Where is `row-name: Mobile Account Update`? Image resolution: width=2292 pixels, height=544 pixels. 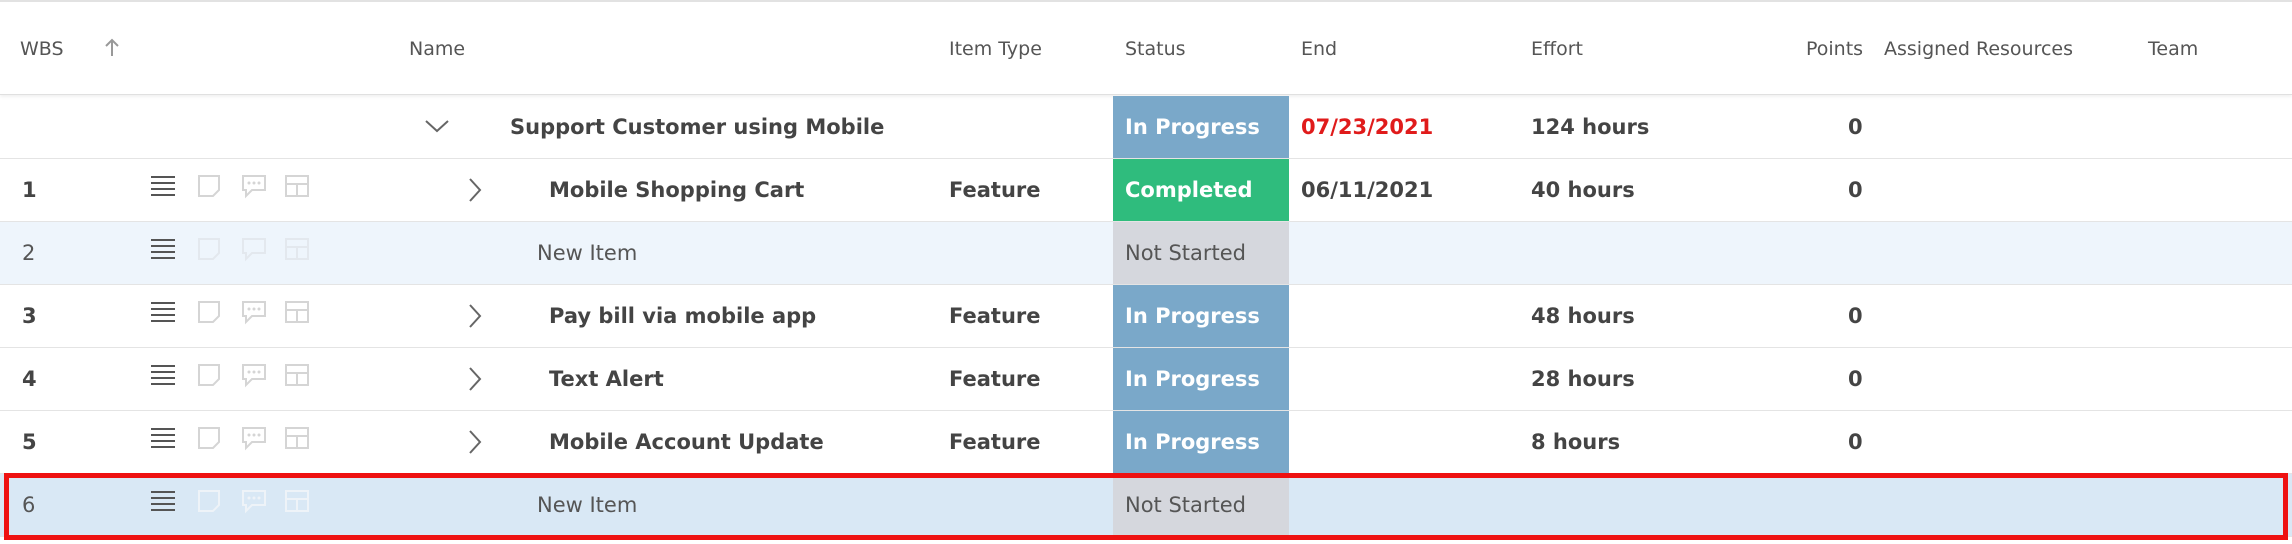 row-name: Mobile Account Update is located at coordinates (686, 442).